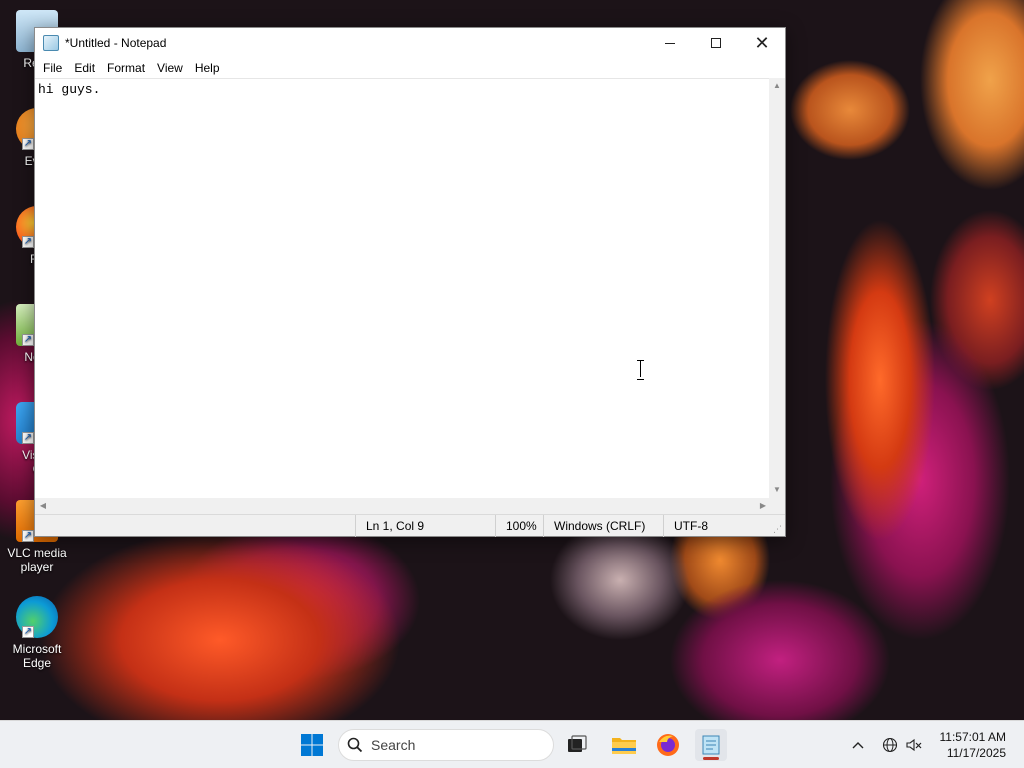 This screenshot has height=768, width=1024. What do you see at coordinates (403, 506) in the screenshot?
I see `horizontal-scrollbar: ◀ ▶` at bounding box center [403, 506].